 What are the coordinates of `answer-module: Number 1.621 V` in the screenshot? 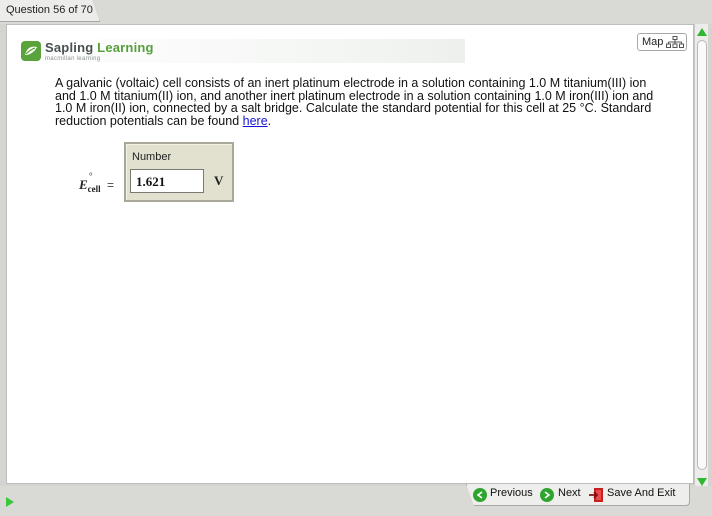 It's located at (179, 172).